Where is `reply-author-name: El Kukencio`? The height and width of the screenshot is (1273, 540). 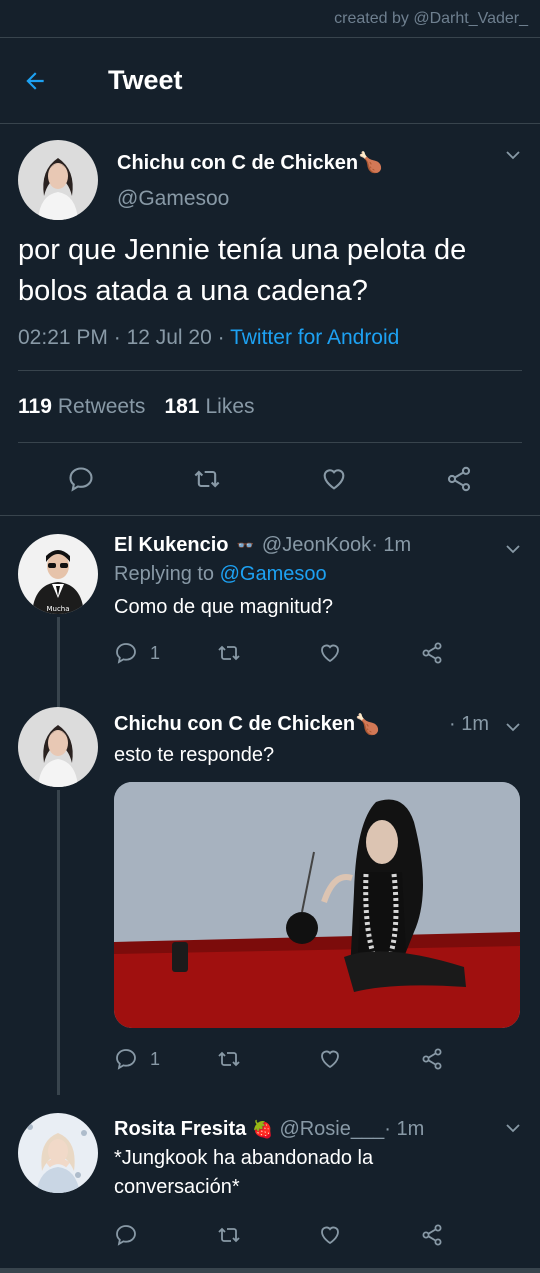
reply-author-name: El Kukencio is located at coordinates (171, 545).